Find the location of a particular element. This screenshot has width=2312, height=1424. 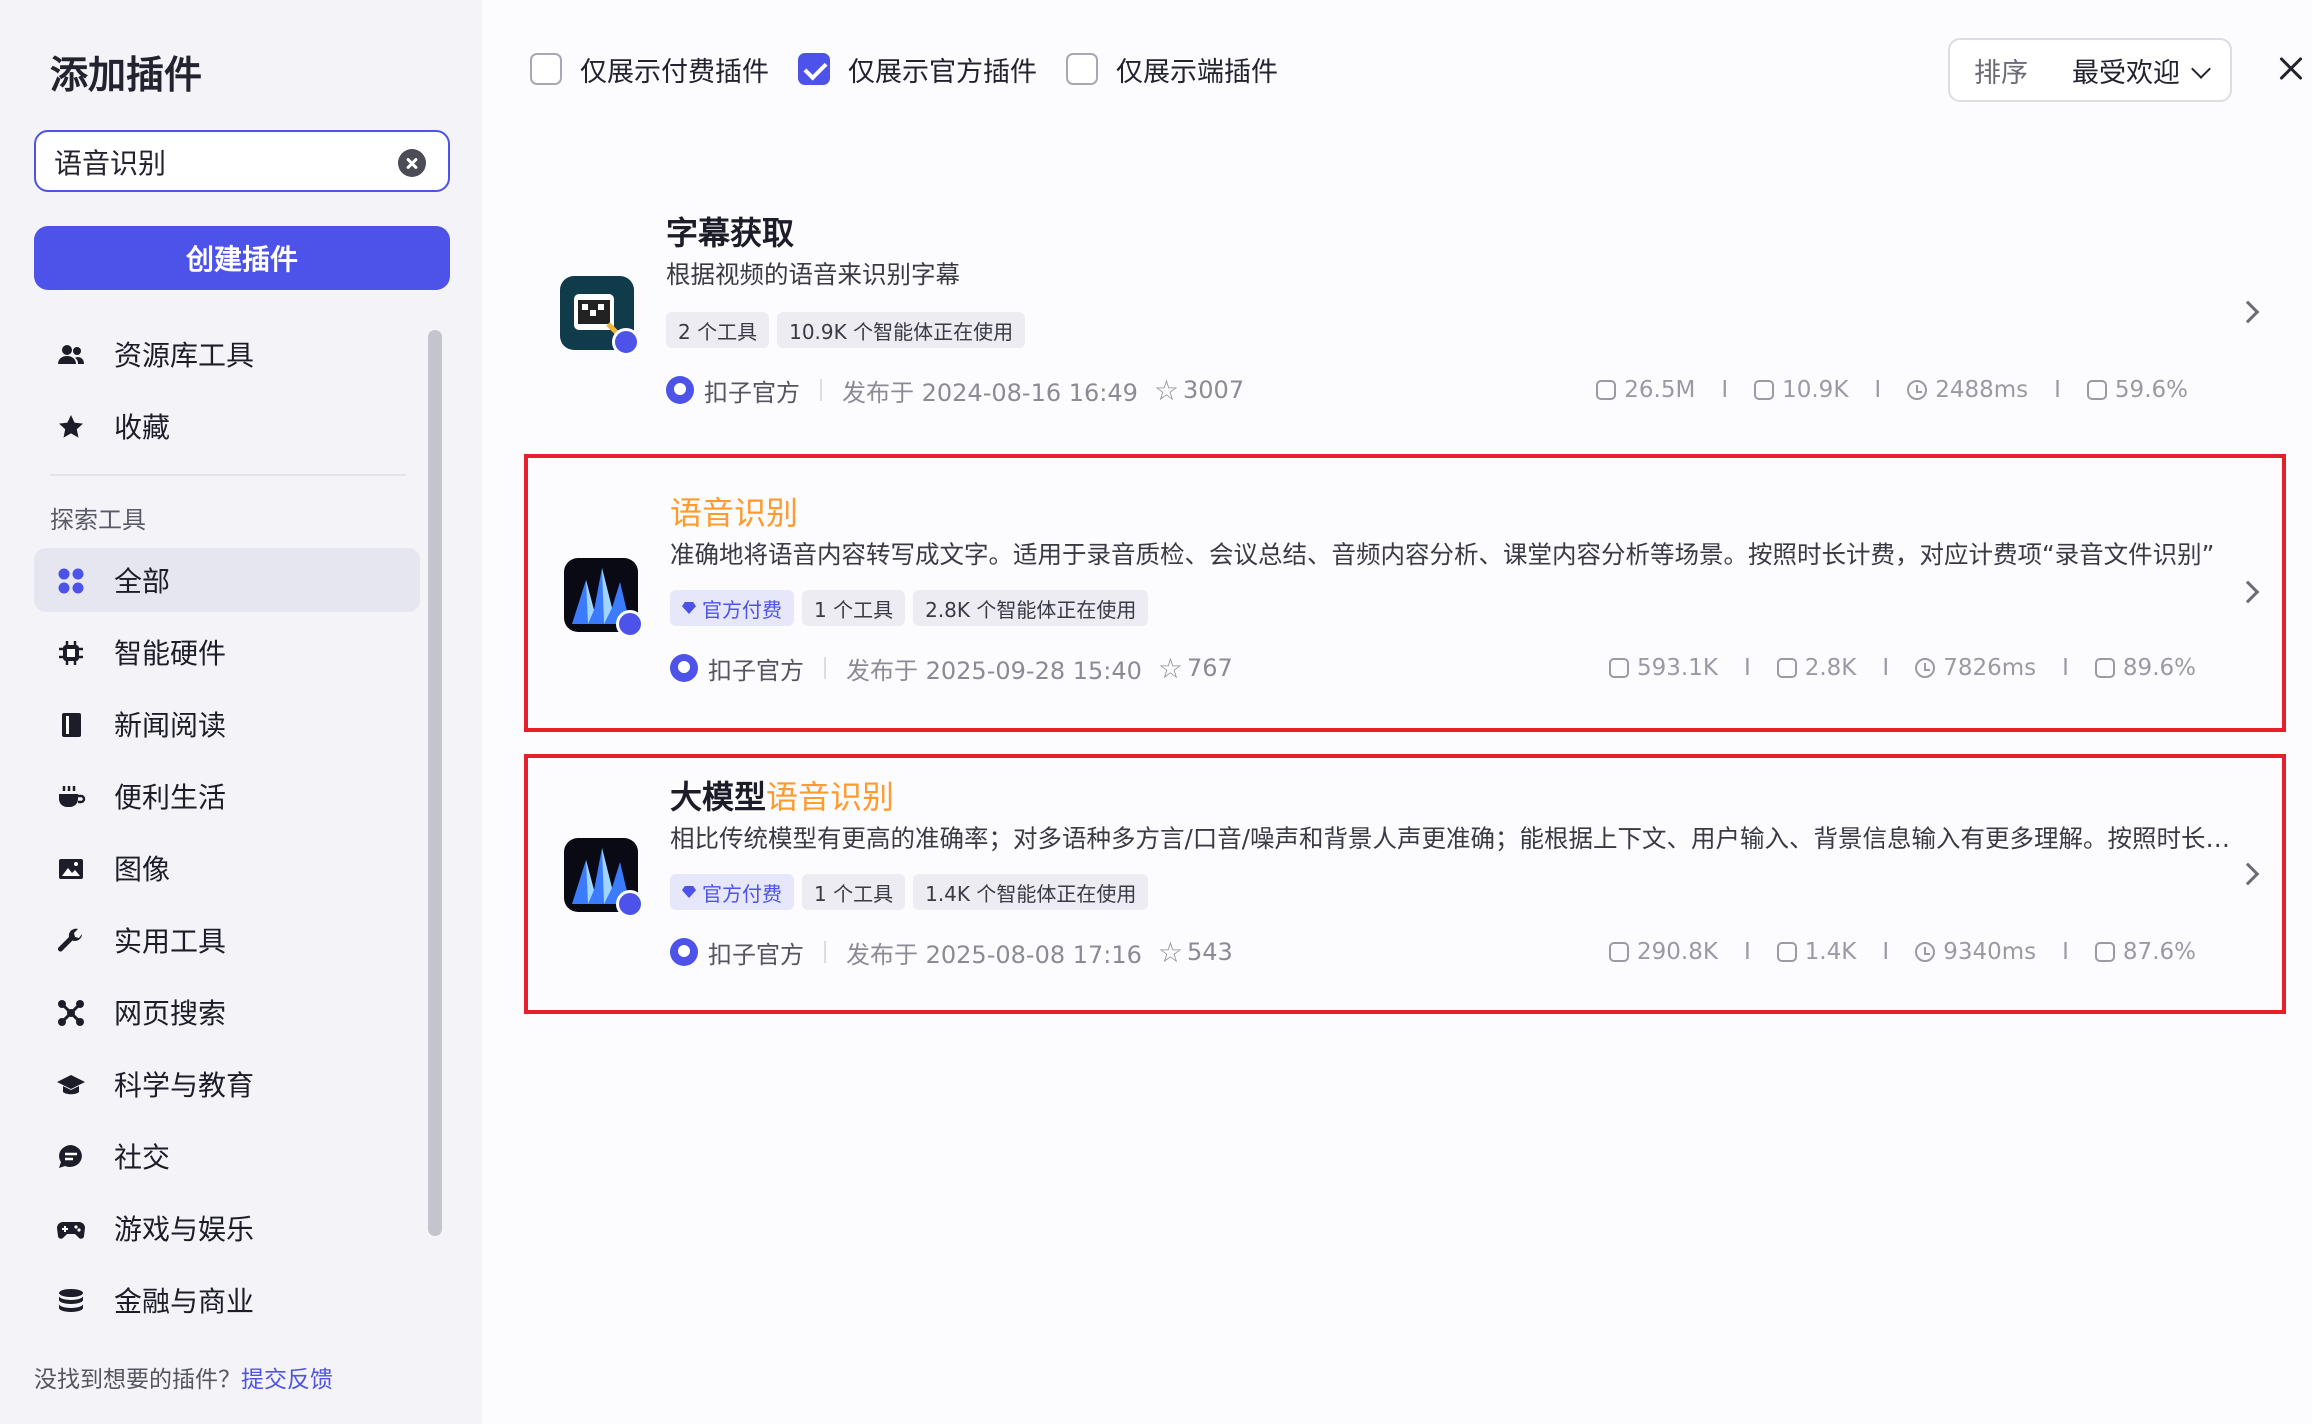

sidebar-item-finance: 金融与商业 is located at coordinates (227, 1300).